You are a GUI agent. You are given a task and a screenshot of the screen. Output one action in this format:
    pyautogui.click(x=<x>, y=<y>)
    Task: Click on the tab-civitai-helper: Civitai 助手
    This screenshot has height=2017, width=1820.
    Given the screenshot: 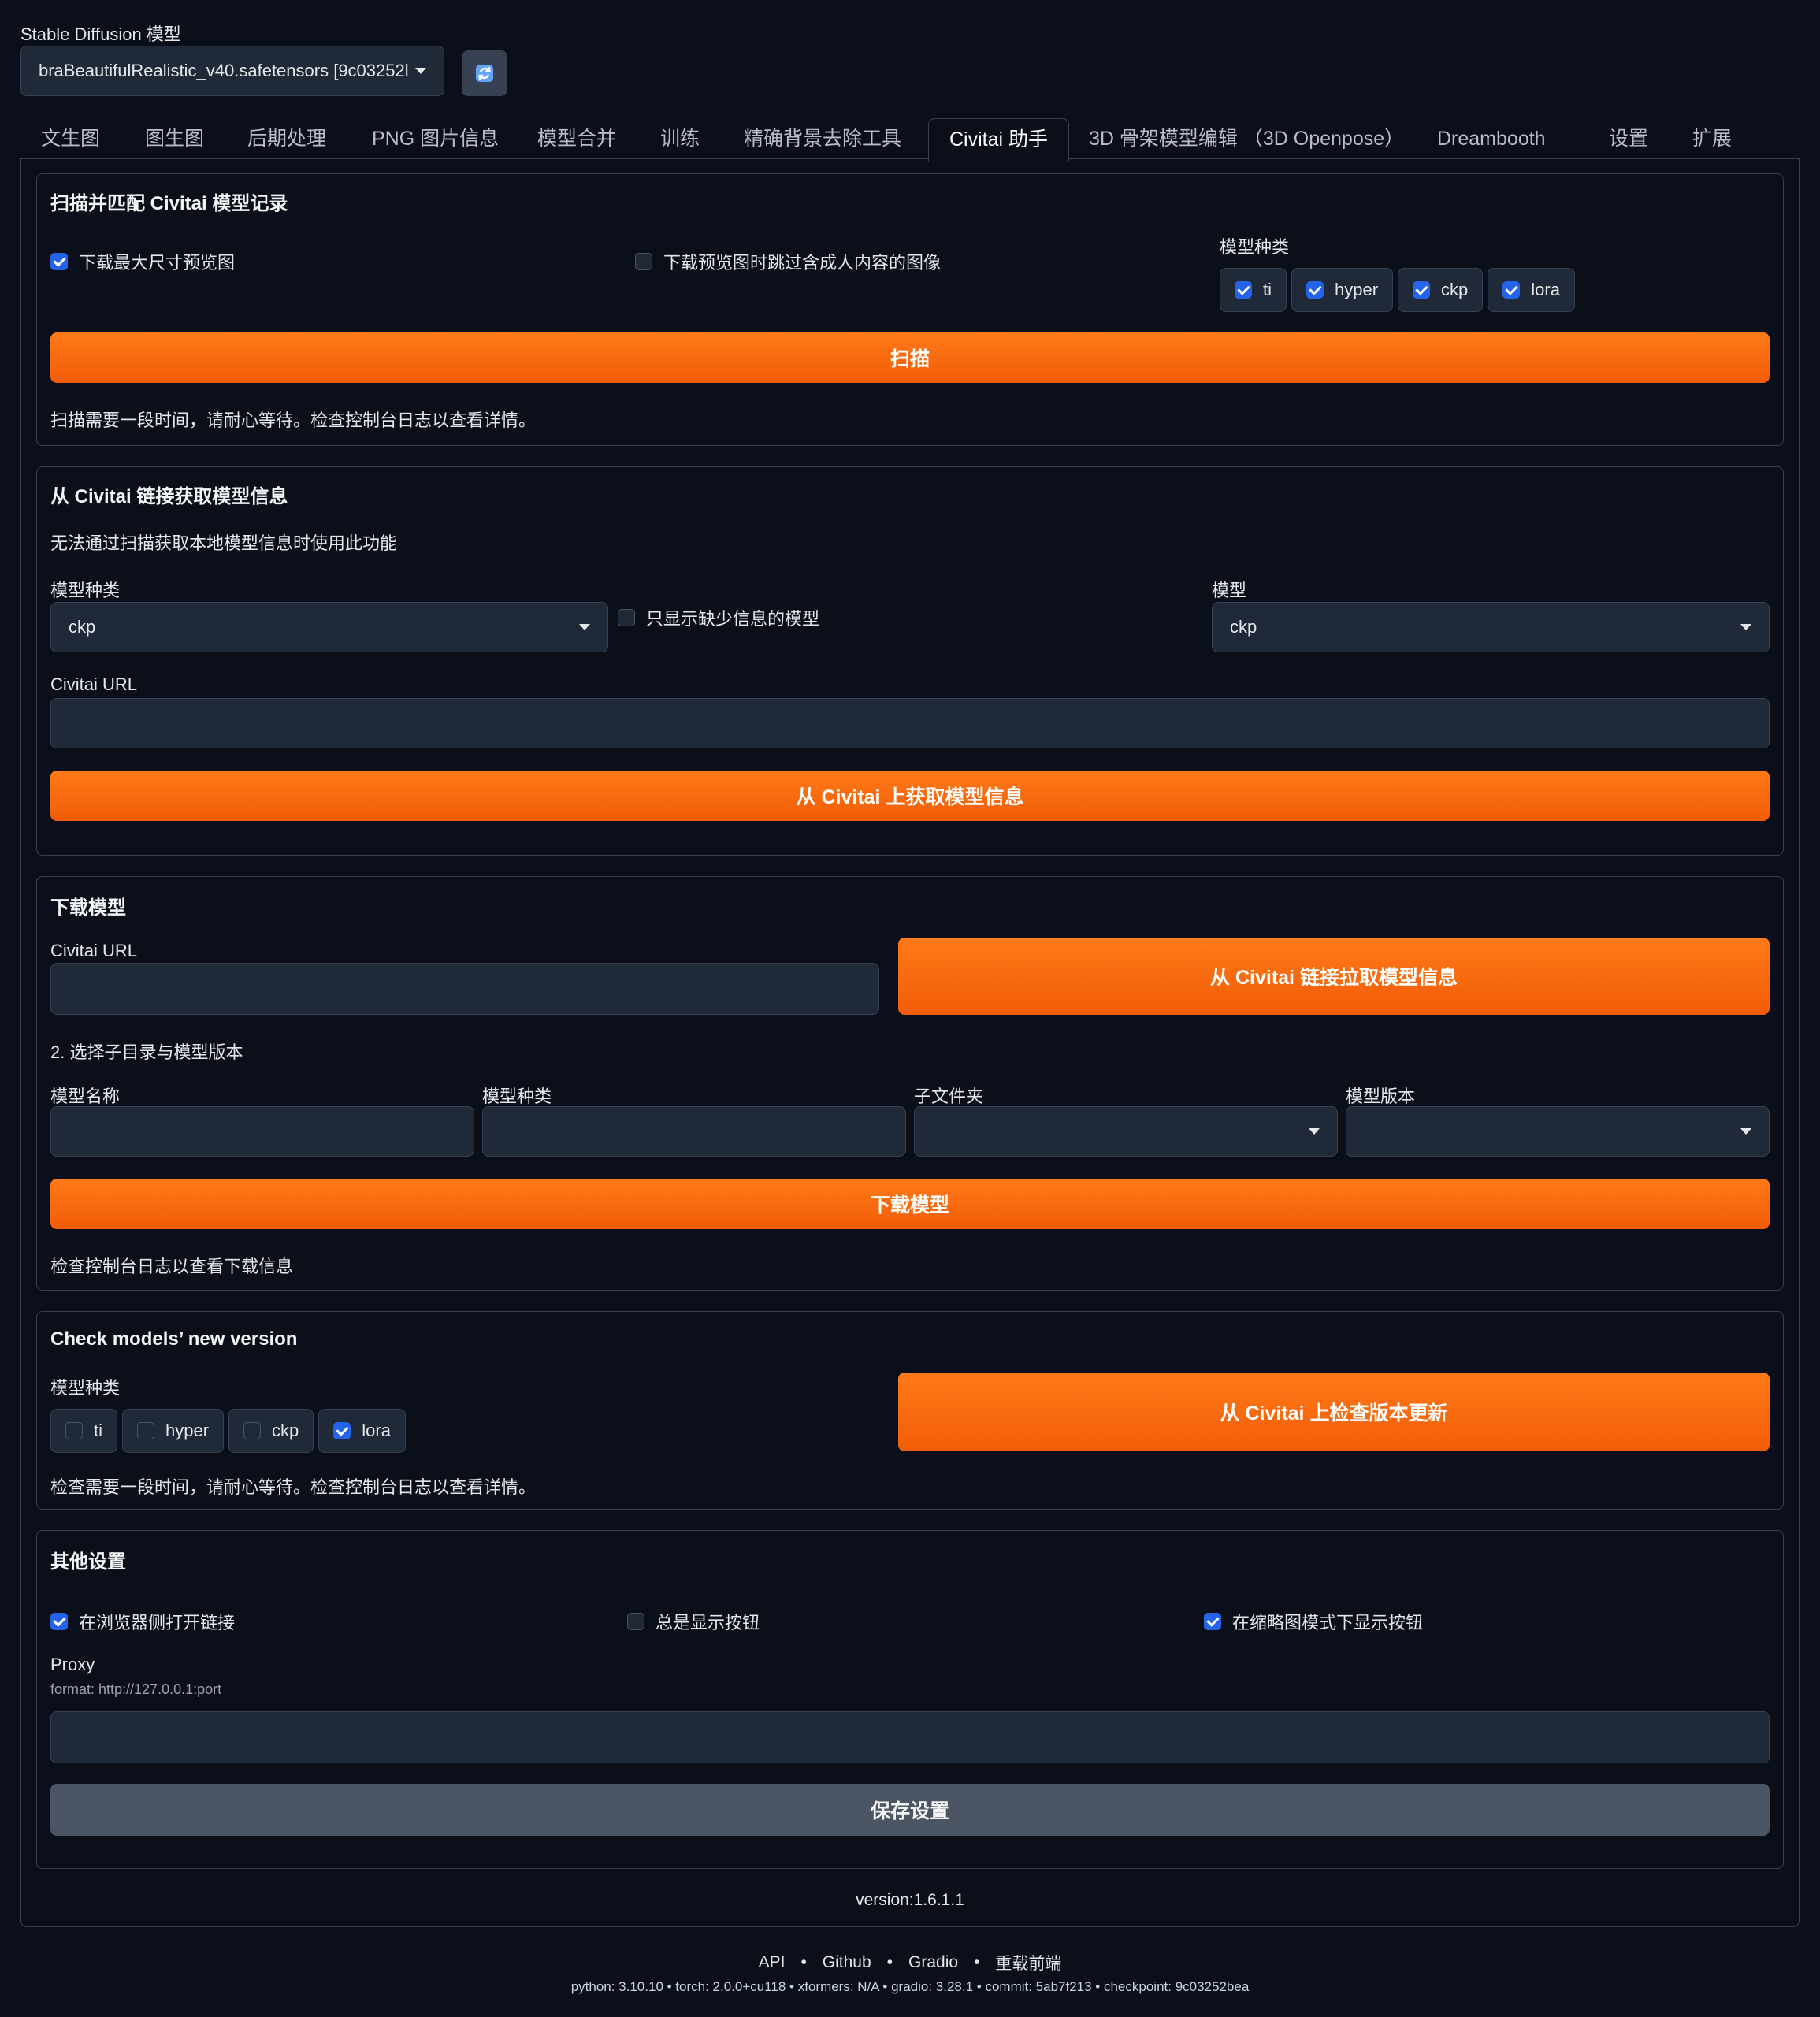 What is the action you would take?
    pyautogui.click(x=999, y=140)
    